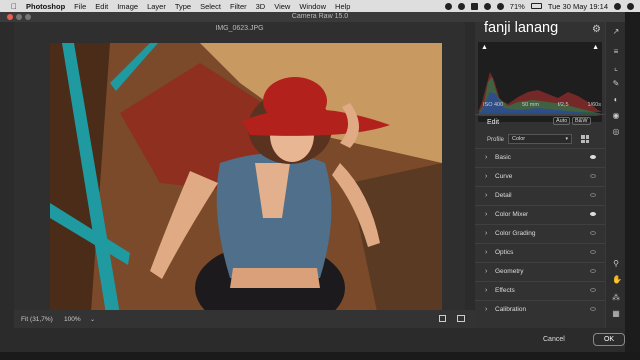 The image size is (640, 360). What do you see at coordinates (609, 339) in the screenshot?
I see `ok-button: OK` at bounding box center [609, 339].